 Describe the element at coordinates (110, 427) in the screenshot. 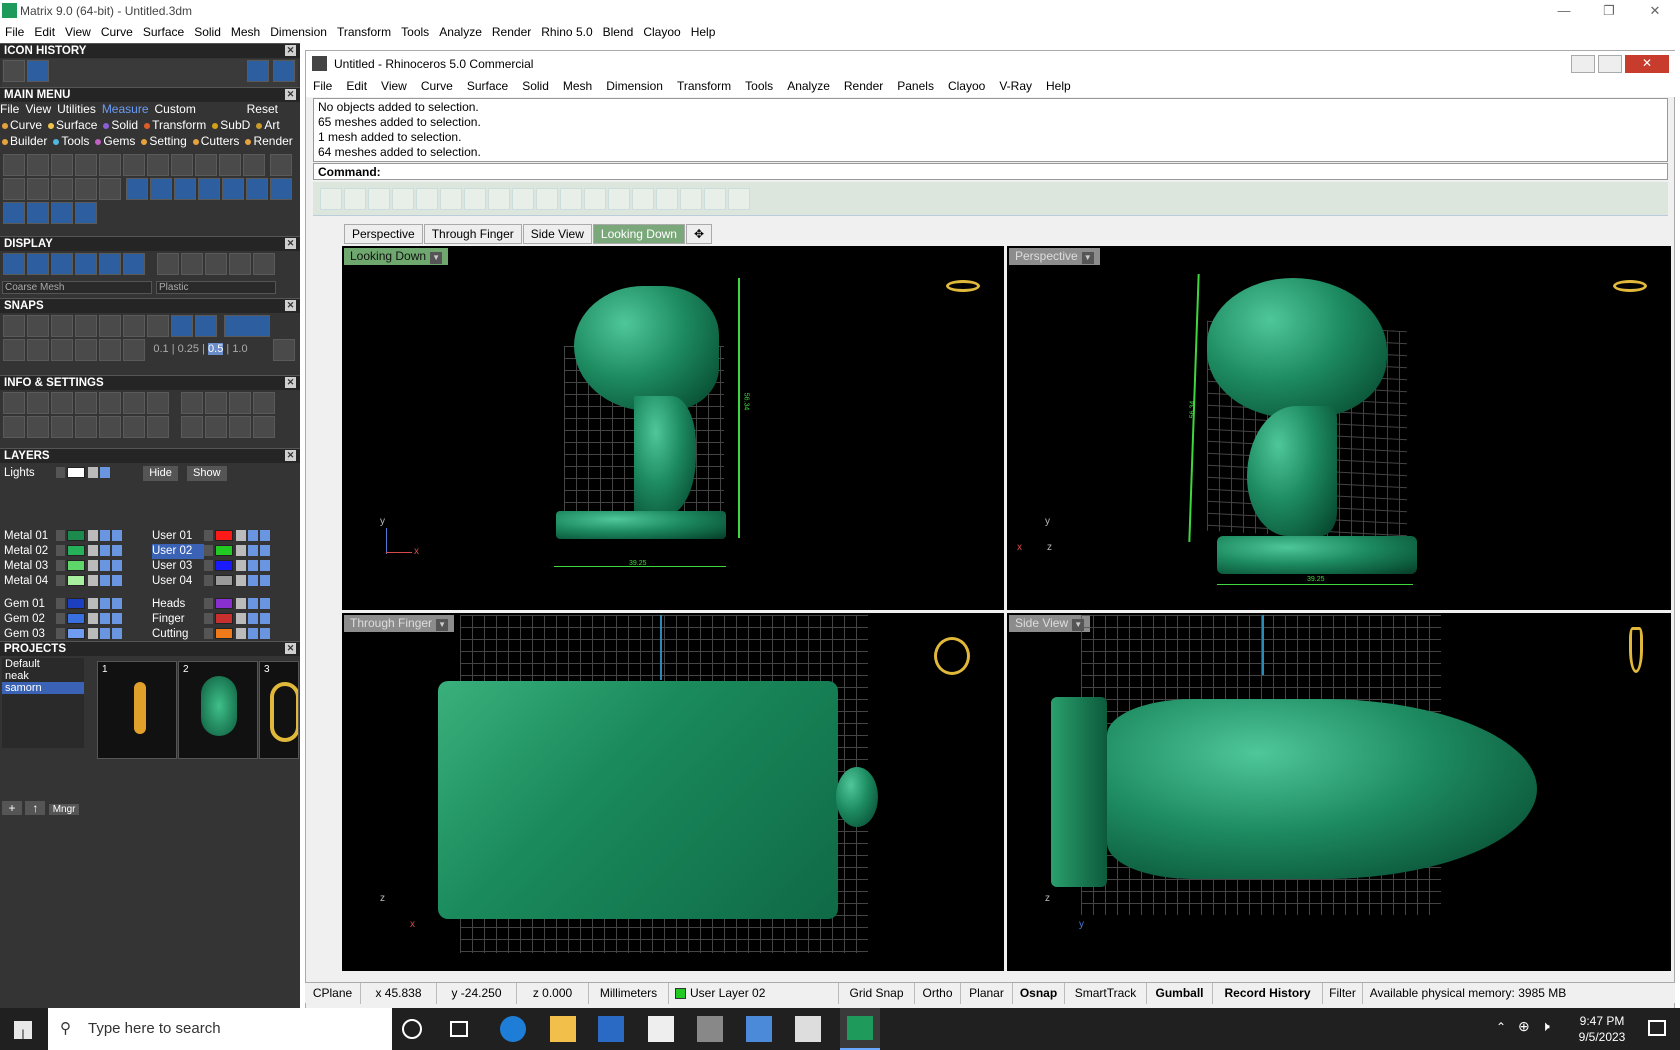

I see `filter-icon` at that location.